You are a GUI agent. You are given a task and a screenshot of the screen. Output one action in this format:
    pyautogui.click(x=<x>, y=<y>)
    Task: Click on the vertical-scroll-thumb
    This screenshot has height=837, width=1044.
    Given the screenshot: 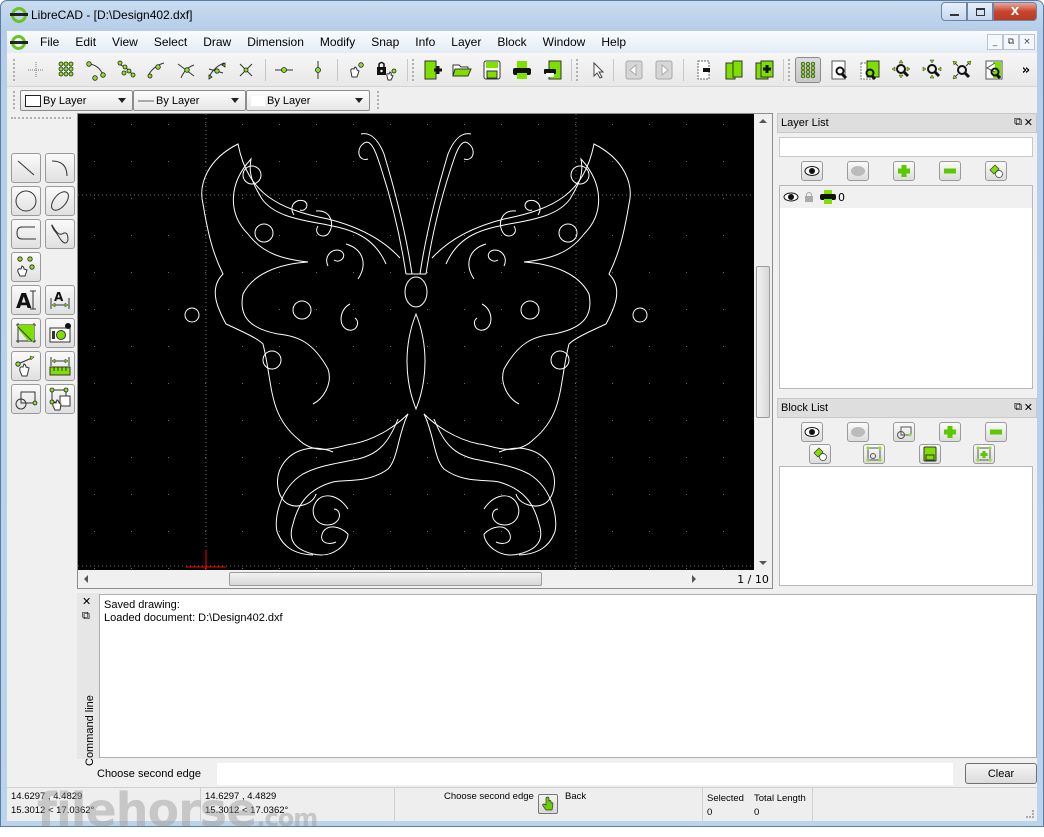 What is the action you would take?
    pyautogui.click(x=763, y=342)
    